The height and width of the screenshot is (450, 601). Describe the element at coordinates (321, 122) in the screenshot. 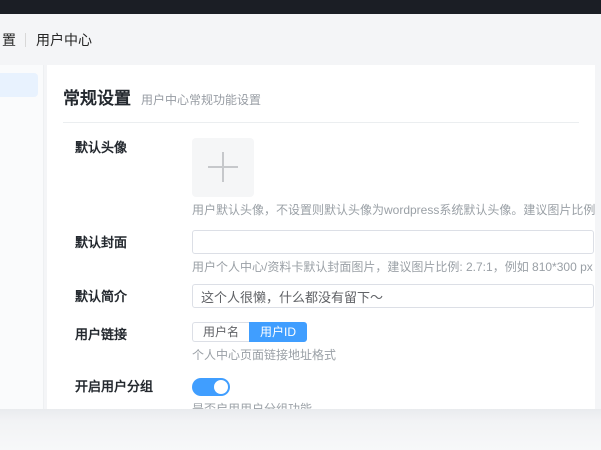

I see `header-divider` at that location.